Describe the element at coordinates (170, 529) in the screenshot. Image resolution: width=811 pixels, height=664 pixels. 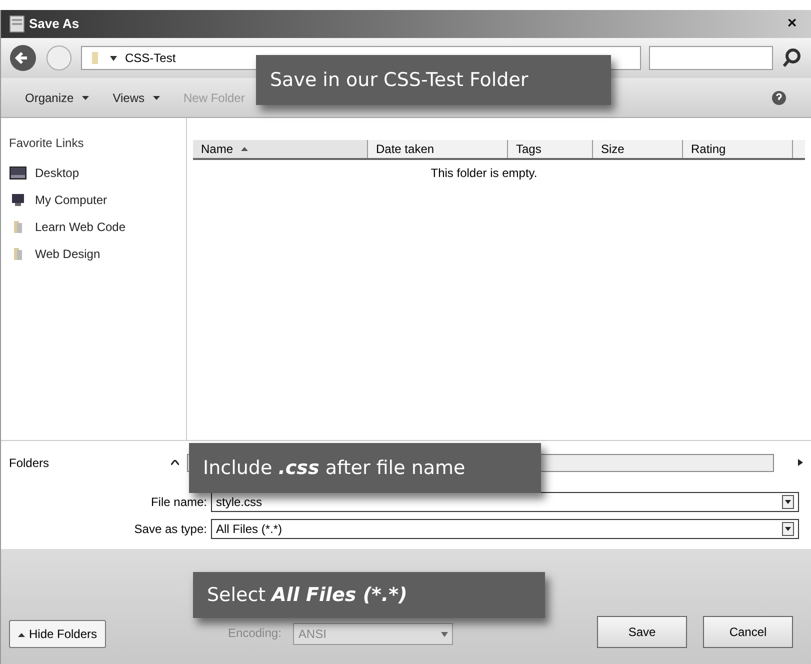
I see `field-label: Save as type:` at that location.